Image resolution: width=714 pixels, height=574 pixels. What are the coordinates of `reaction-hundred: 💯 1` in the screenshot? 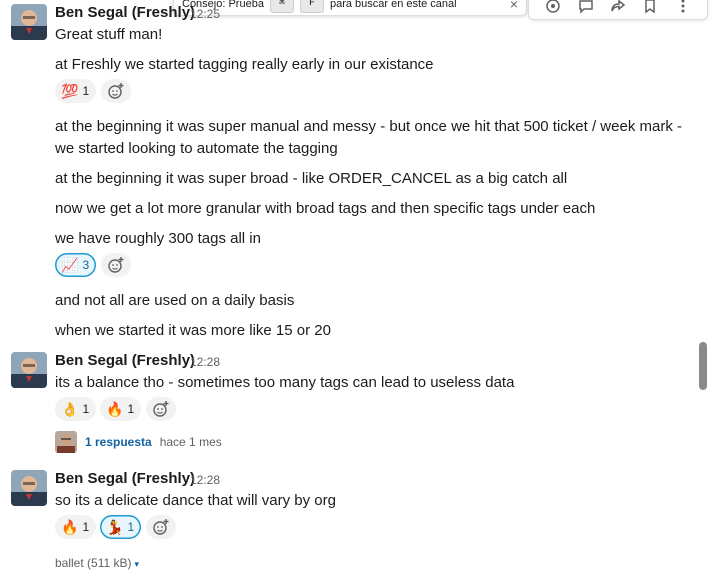 It's located at (75, 91).